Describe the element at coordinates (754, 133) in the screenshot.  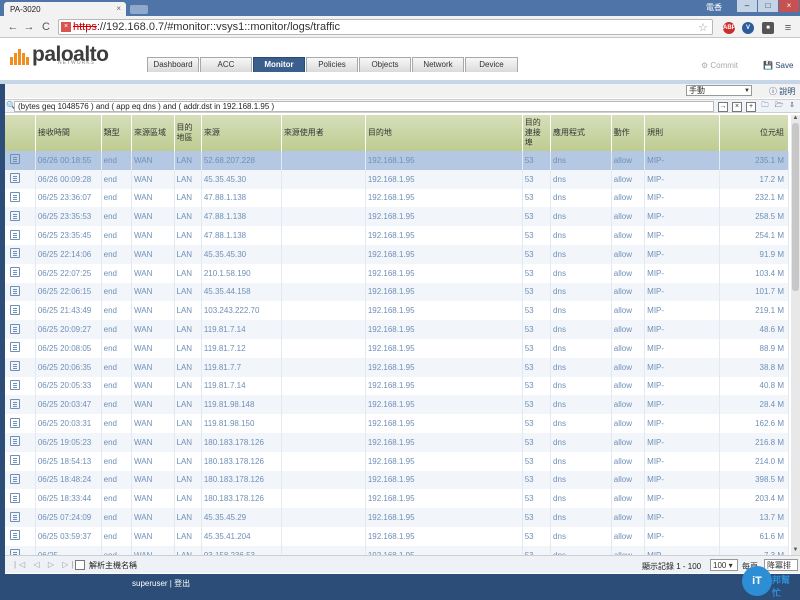
I see `col-header-bytes: 位元組` at that location.